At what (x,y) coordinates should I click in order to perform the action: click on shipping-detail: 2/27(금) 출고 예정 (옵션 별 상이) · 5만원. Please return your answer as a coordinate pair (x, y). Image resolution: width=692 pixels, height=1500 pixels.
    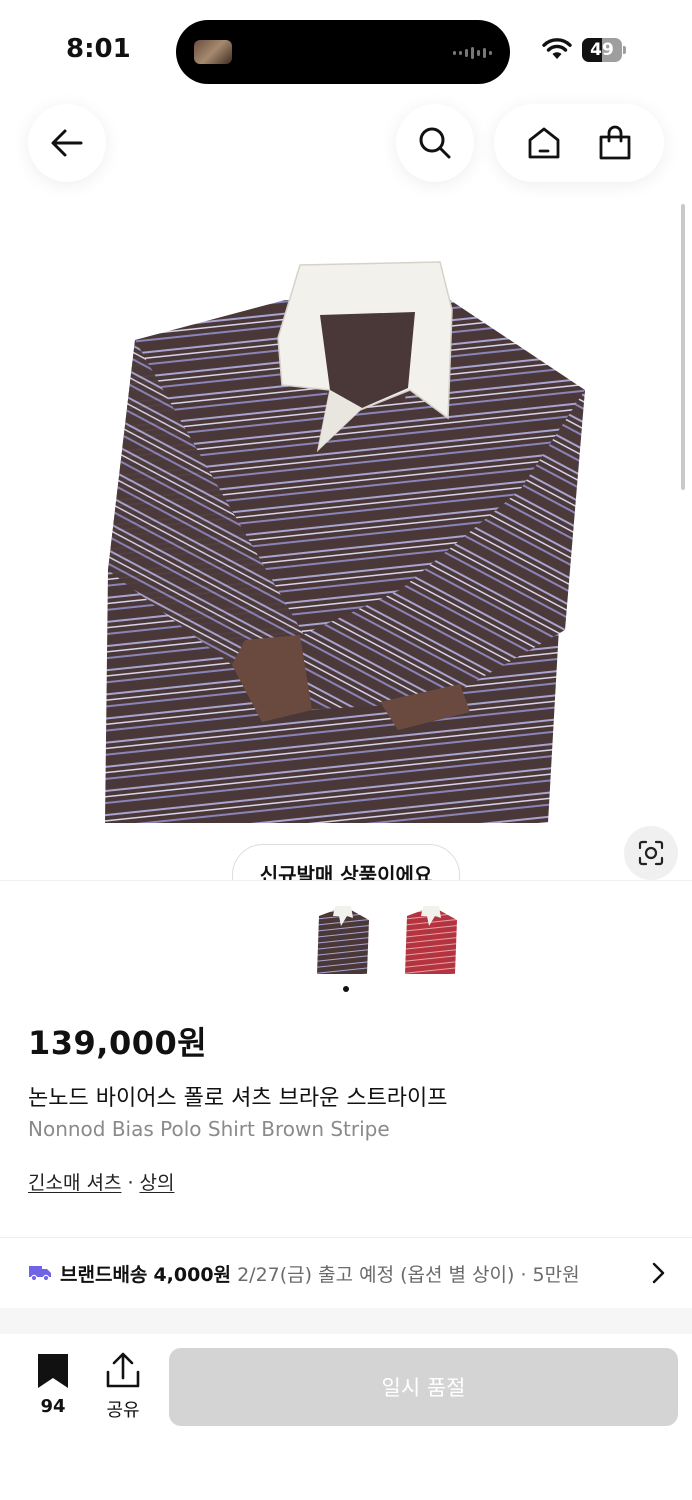
    Looking at the image, I should click on (408, 1274).